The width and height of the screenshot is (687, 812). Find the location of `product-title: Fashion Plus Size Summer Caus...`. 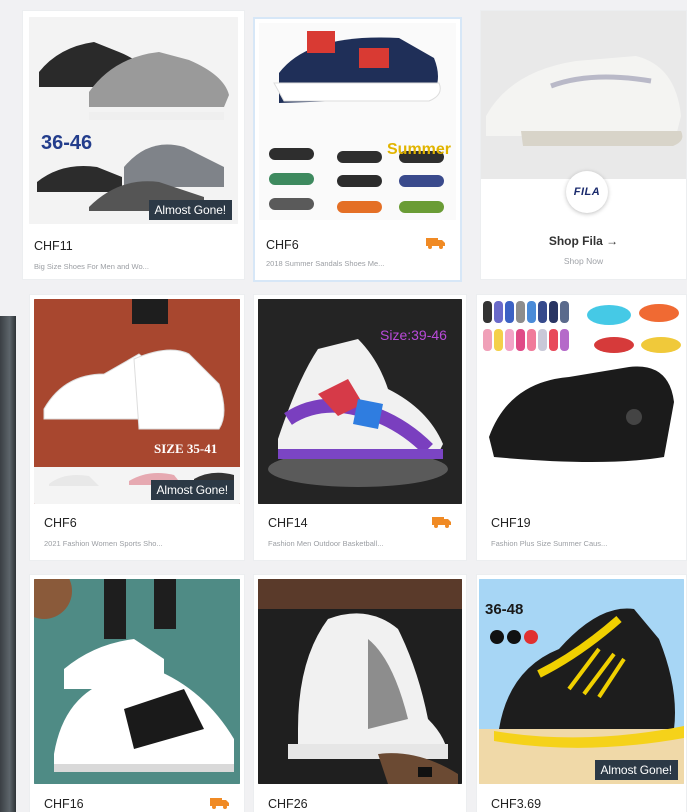

product-title: Fashion Plus Size Summer Caus... is located at coordinates (584, 543).